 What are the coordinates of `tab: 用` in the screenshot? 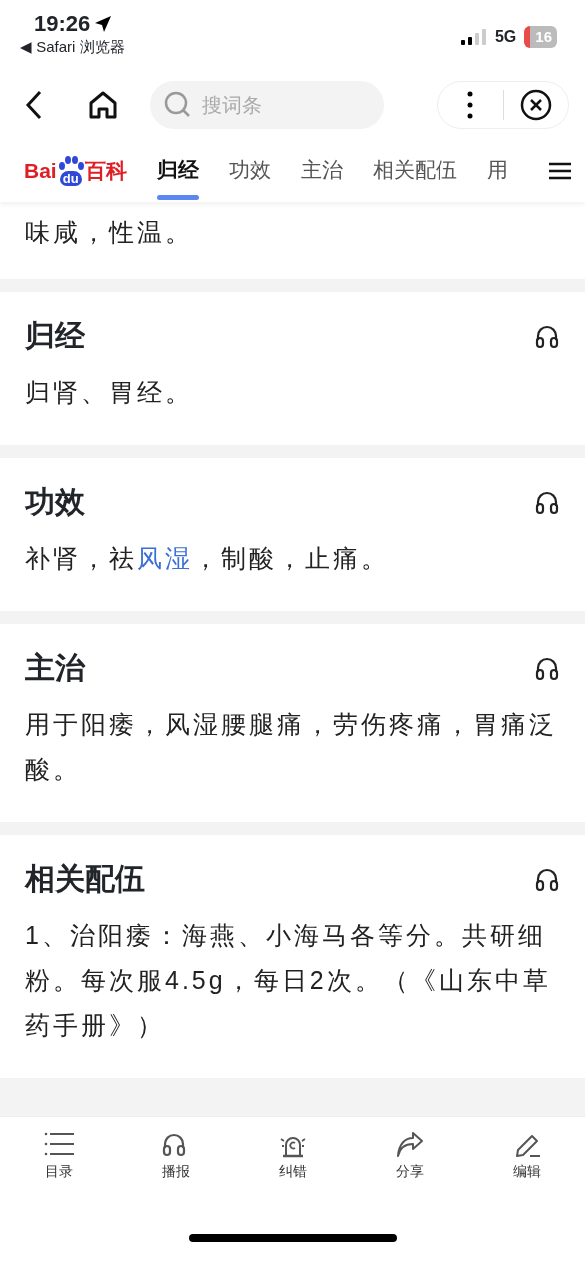 It's located at (497, 173).